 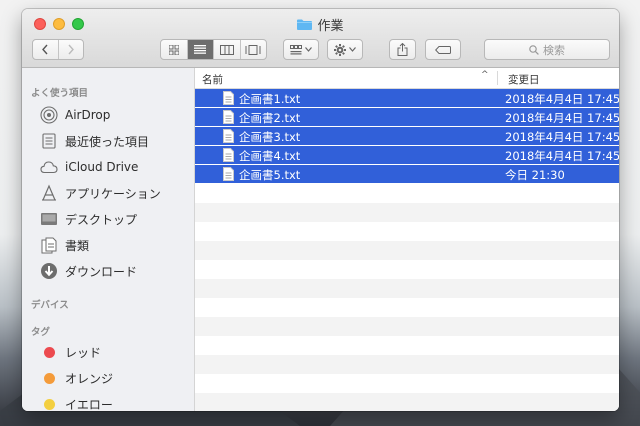 I want to click on gear-icon, so click(x=340, y=49).